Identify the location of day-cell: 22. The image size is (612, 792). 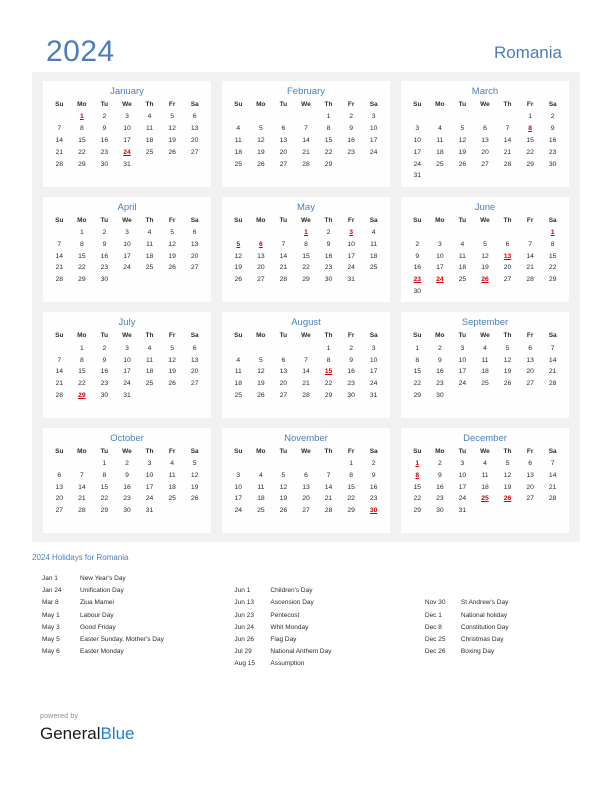
(306, 268).